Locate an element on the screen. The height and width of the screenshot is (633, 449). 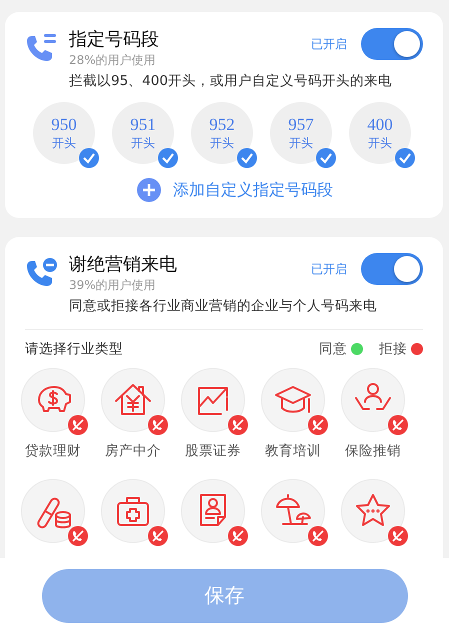
industry-label: 贷款理财 is located at coordinates (53, 451).